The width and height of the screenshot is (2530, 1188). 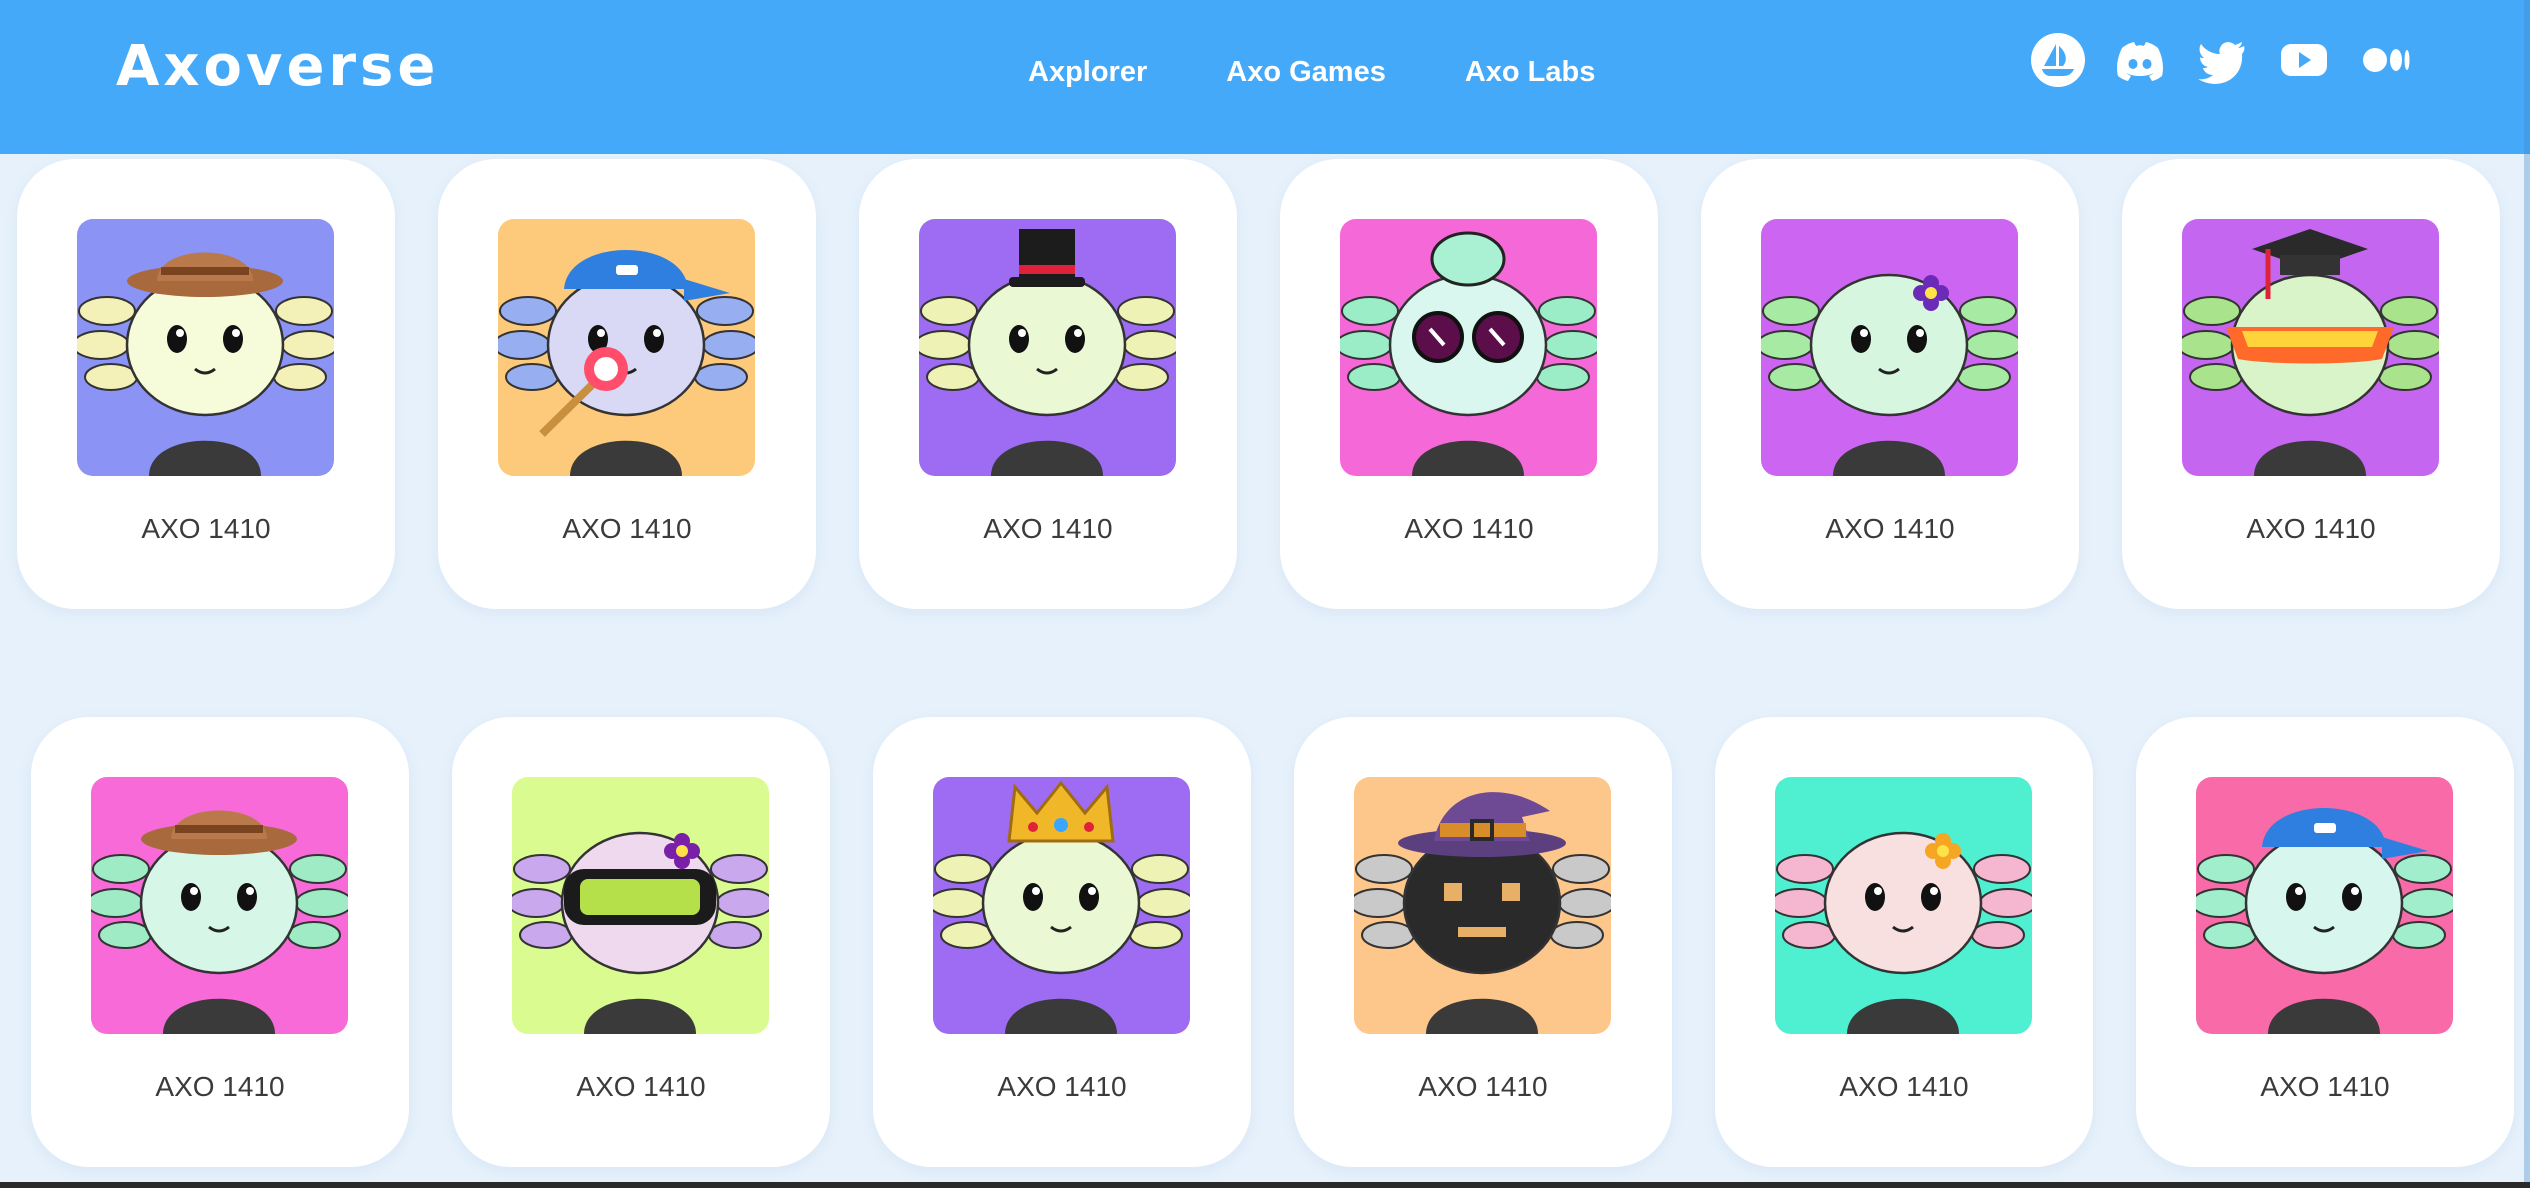 I want to click on taskbar-edge, so click(x=1265, y=1185).